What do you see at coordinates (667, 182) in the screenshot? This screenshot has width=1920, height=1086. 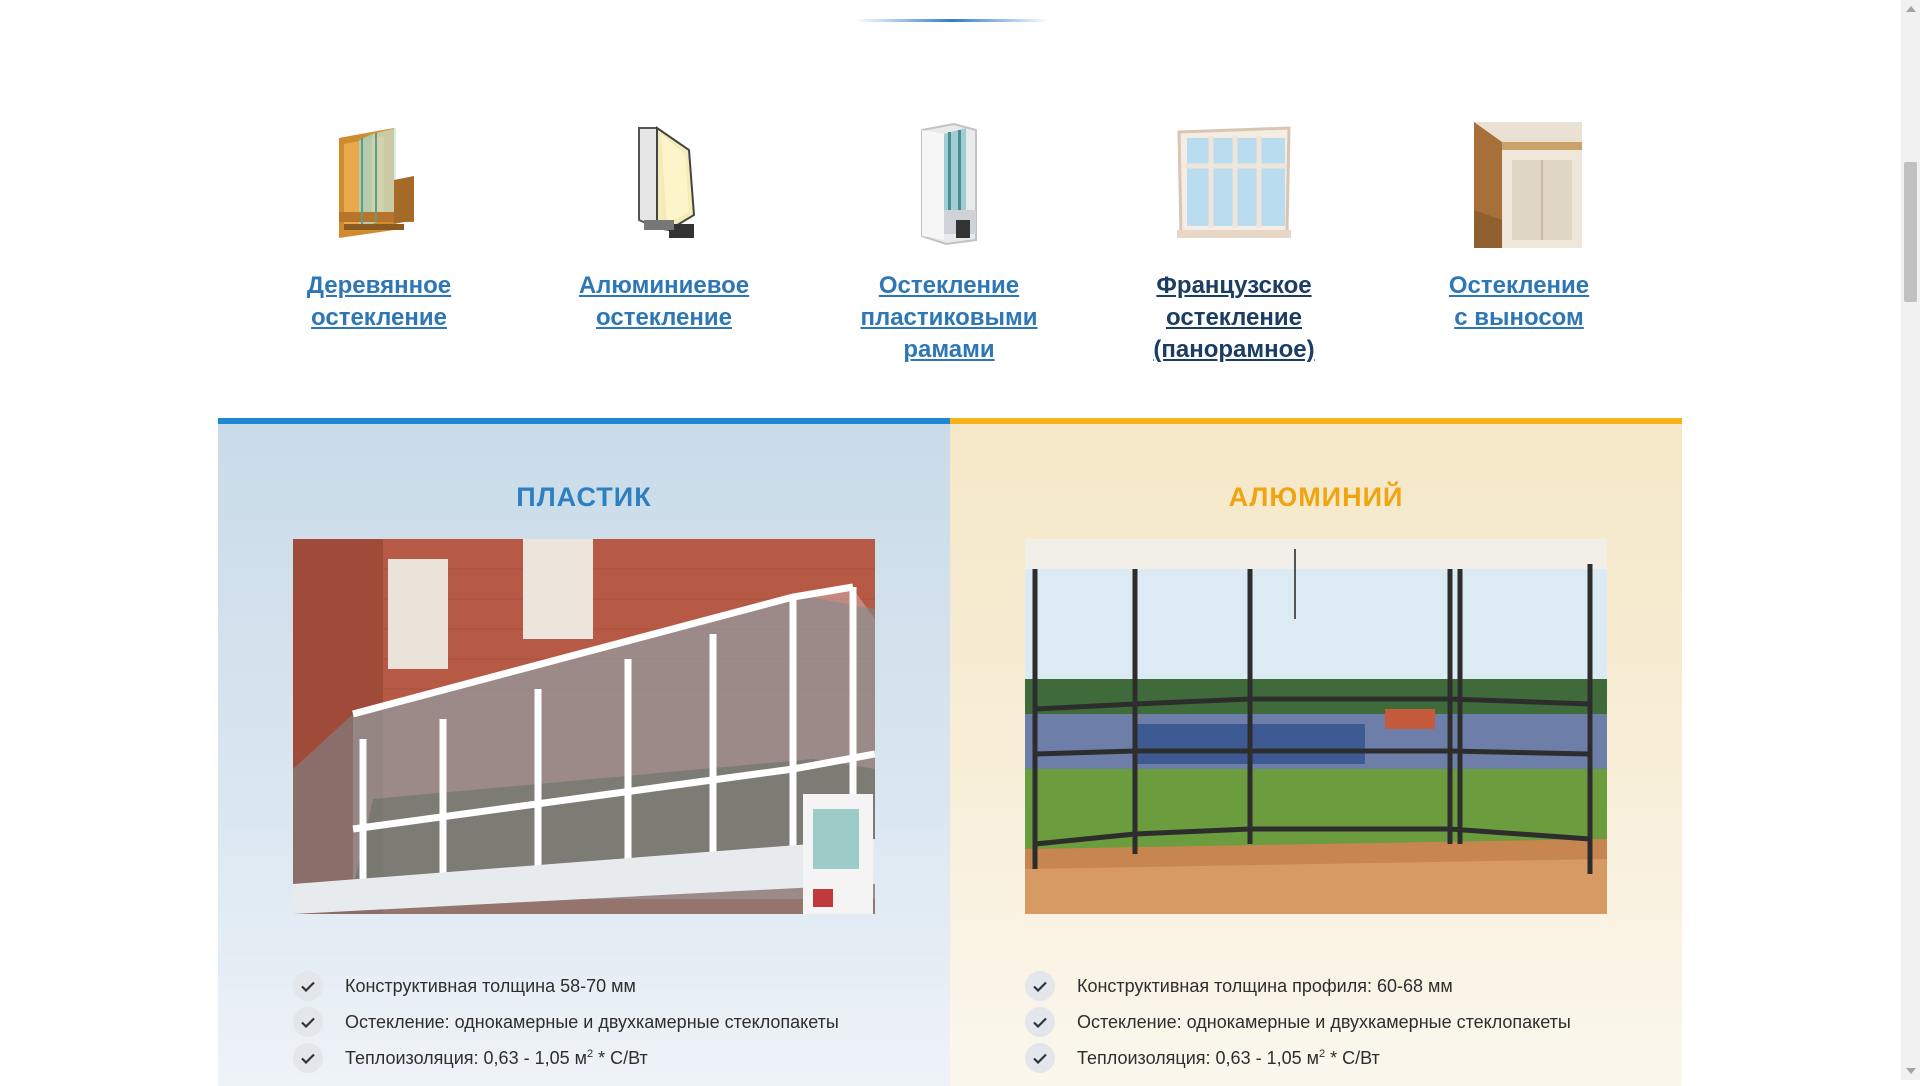 I see `aluminum-window-profile-icon` at bounding box center [667, 182].